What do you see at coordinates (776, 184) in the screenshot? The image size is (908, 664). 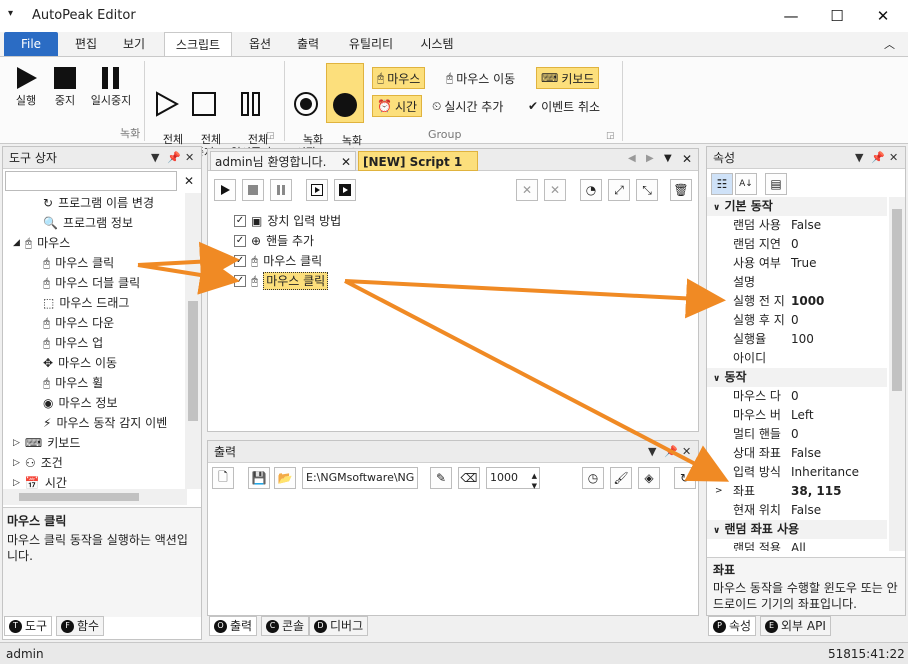 I see `property-pages-button: ▤` at bounding box center [776, 184].